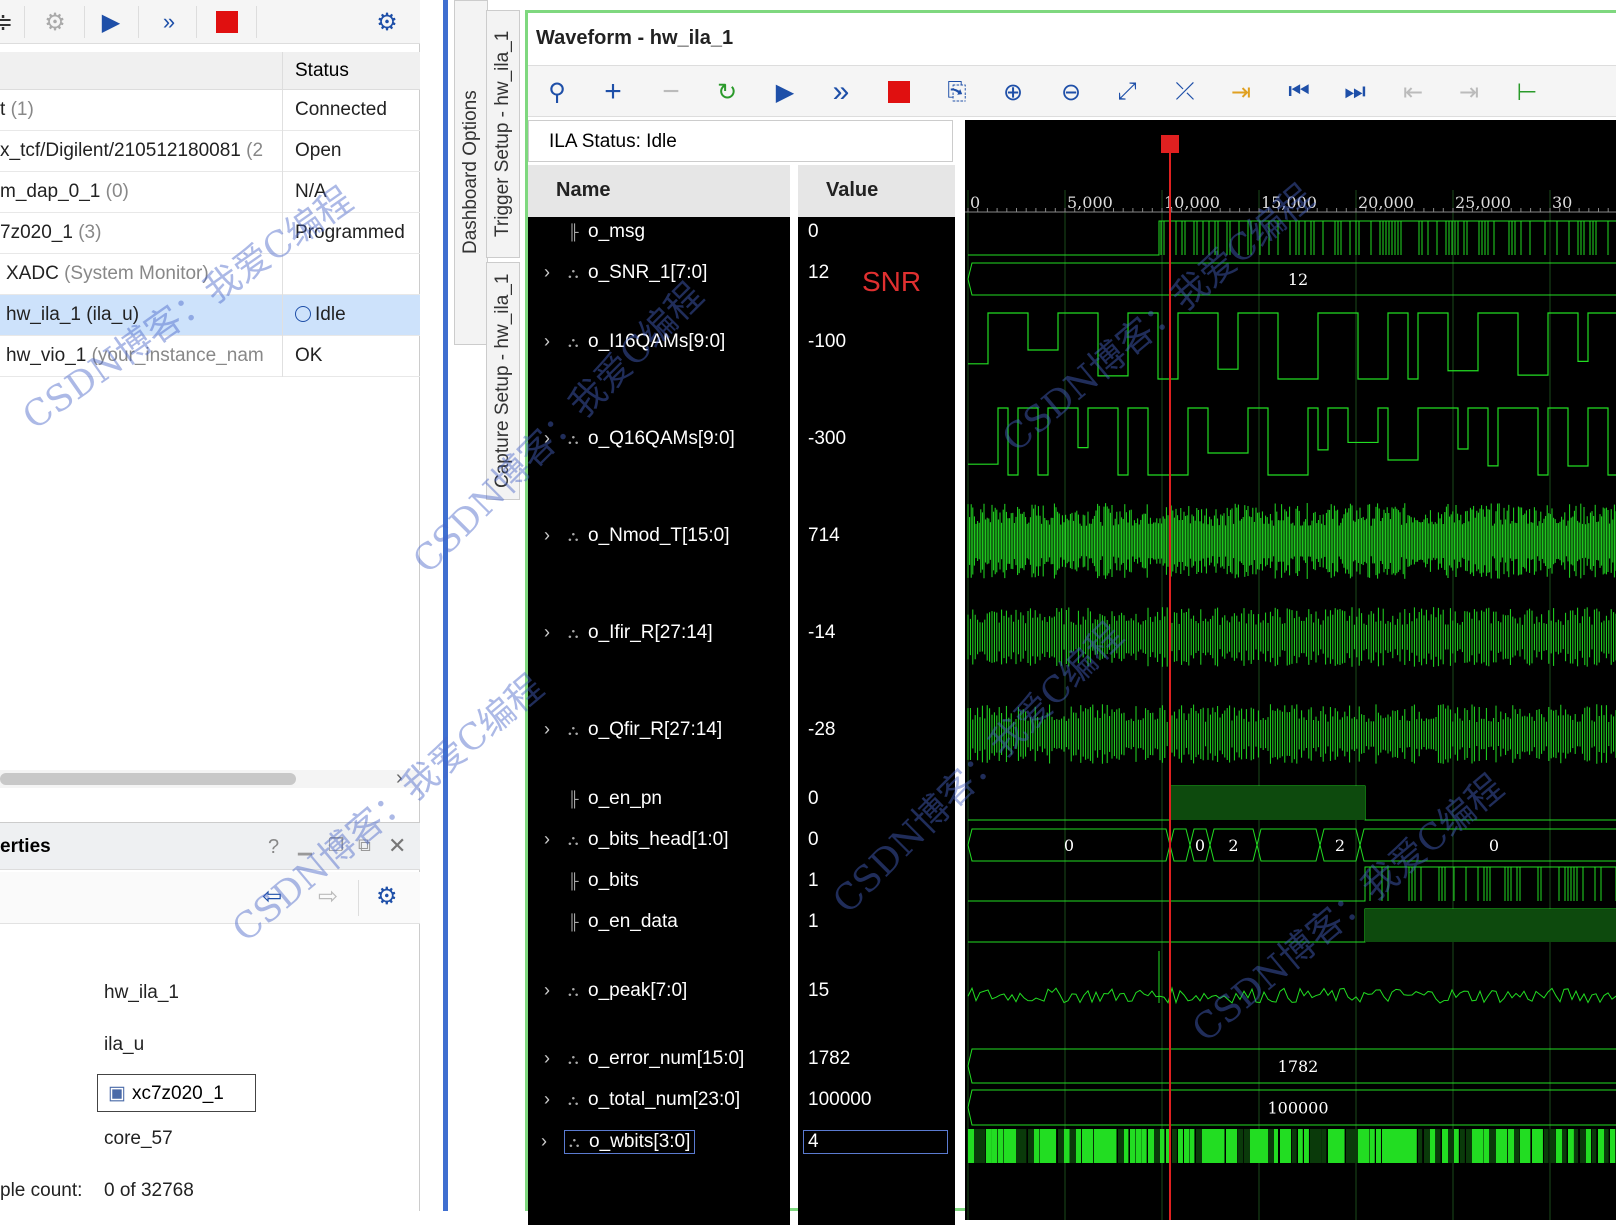 This screenshot has height=1225, width=1616. I want to click on tab-capture-setup: Capture Setup - hw_ila_1, so click(503, 381).